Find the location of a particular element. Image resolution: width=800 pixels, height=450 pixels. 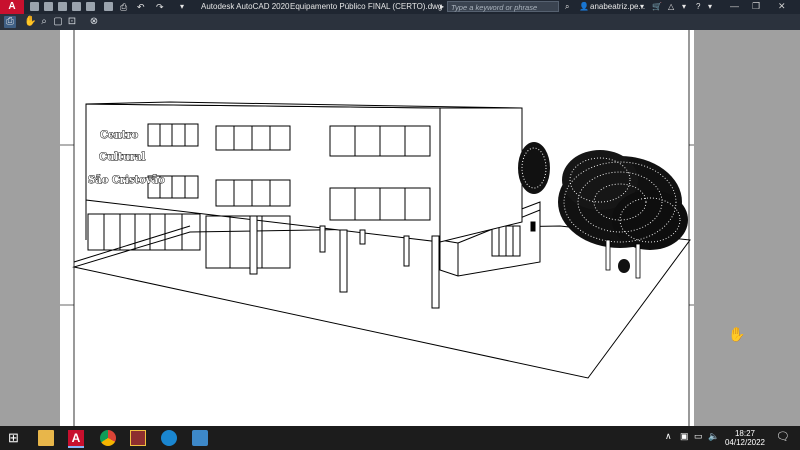

open-file-icon is located at coordinates (48, 6).